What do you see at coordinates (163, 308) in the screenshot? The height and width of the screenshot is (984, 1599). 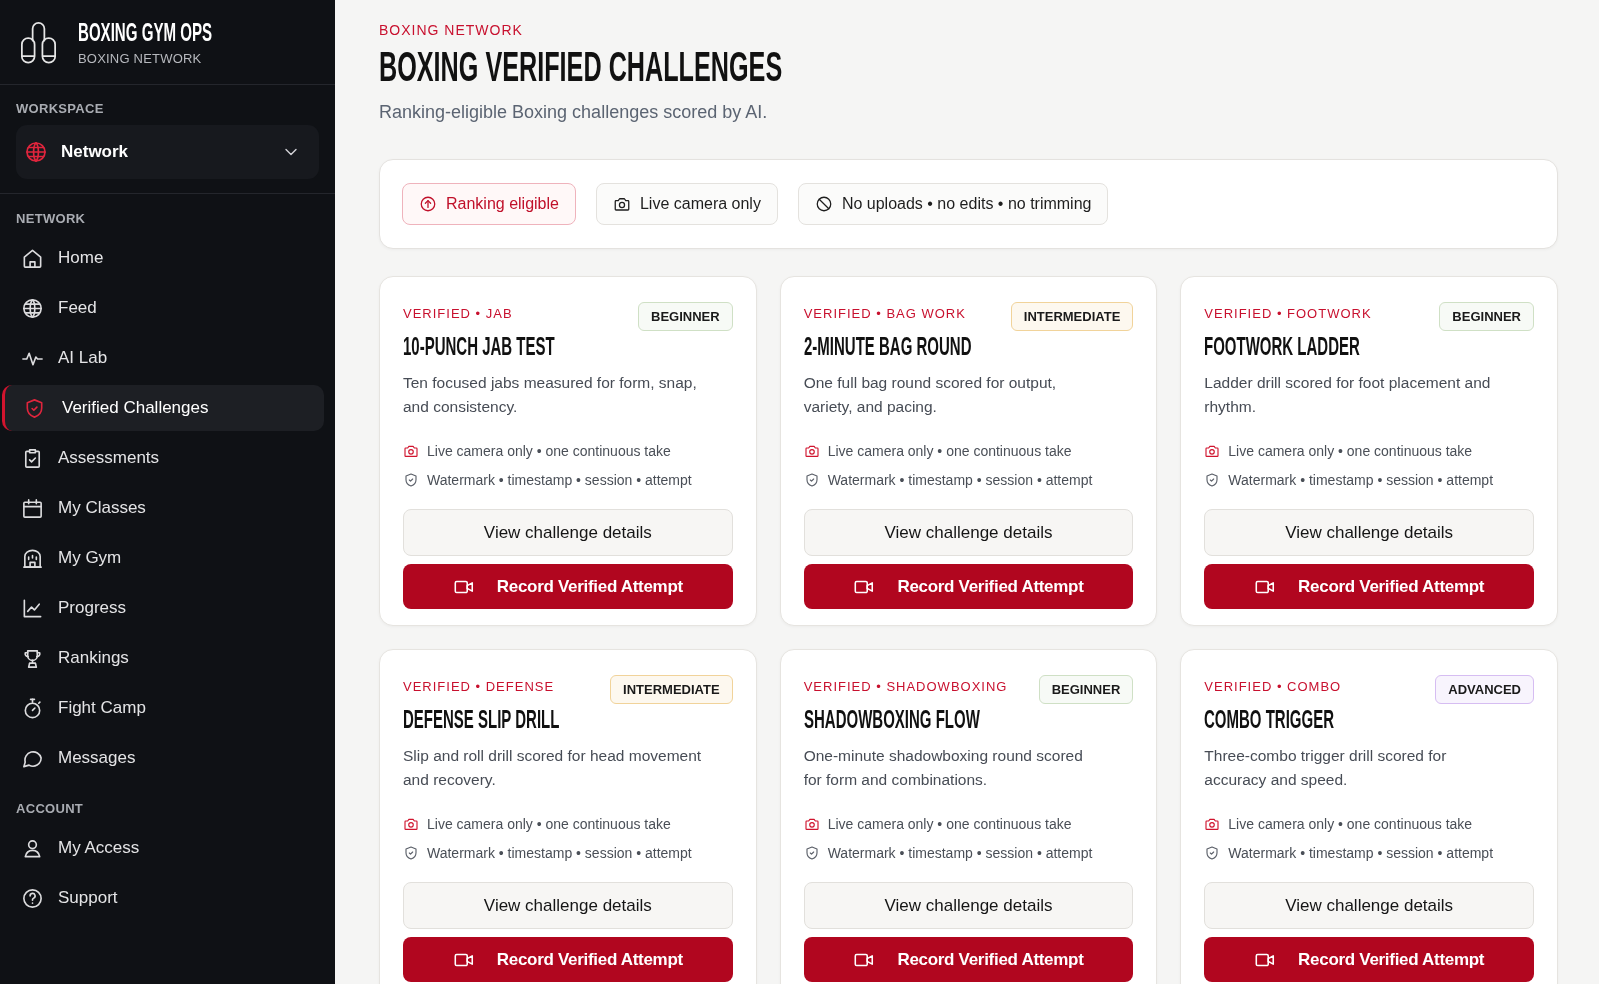 I see `sidebar-item: Feed` at bounding box center [163, 308].